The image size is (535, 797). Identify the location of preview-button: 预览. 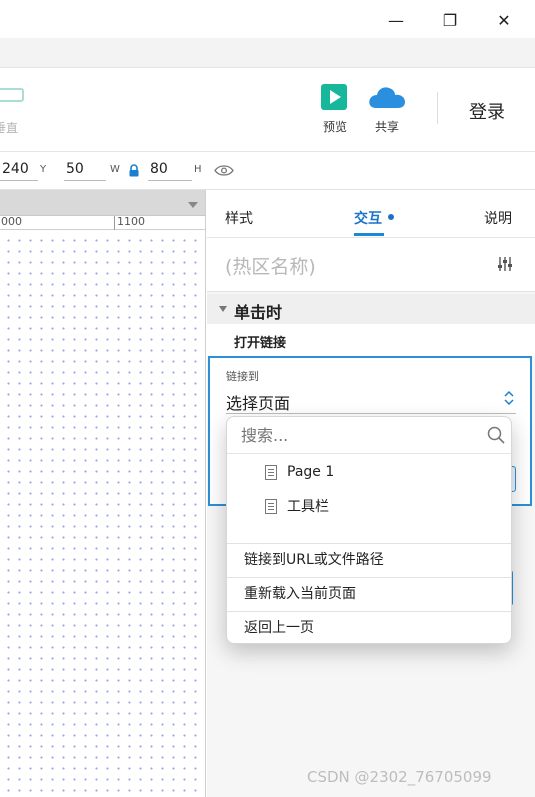
(335, 109).